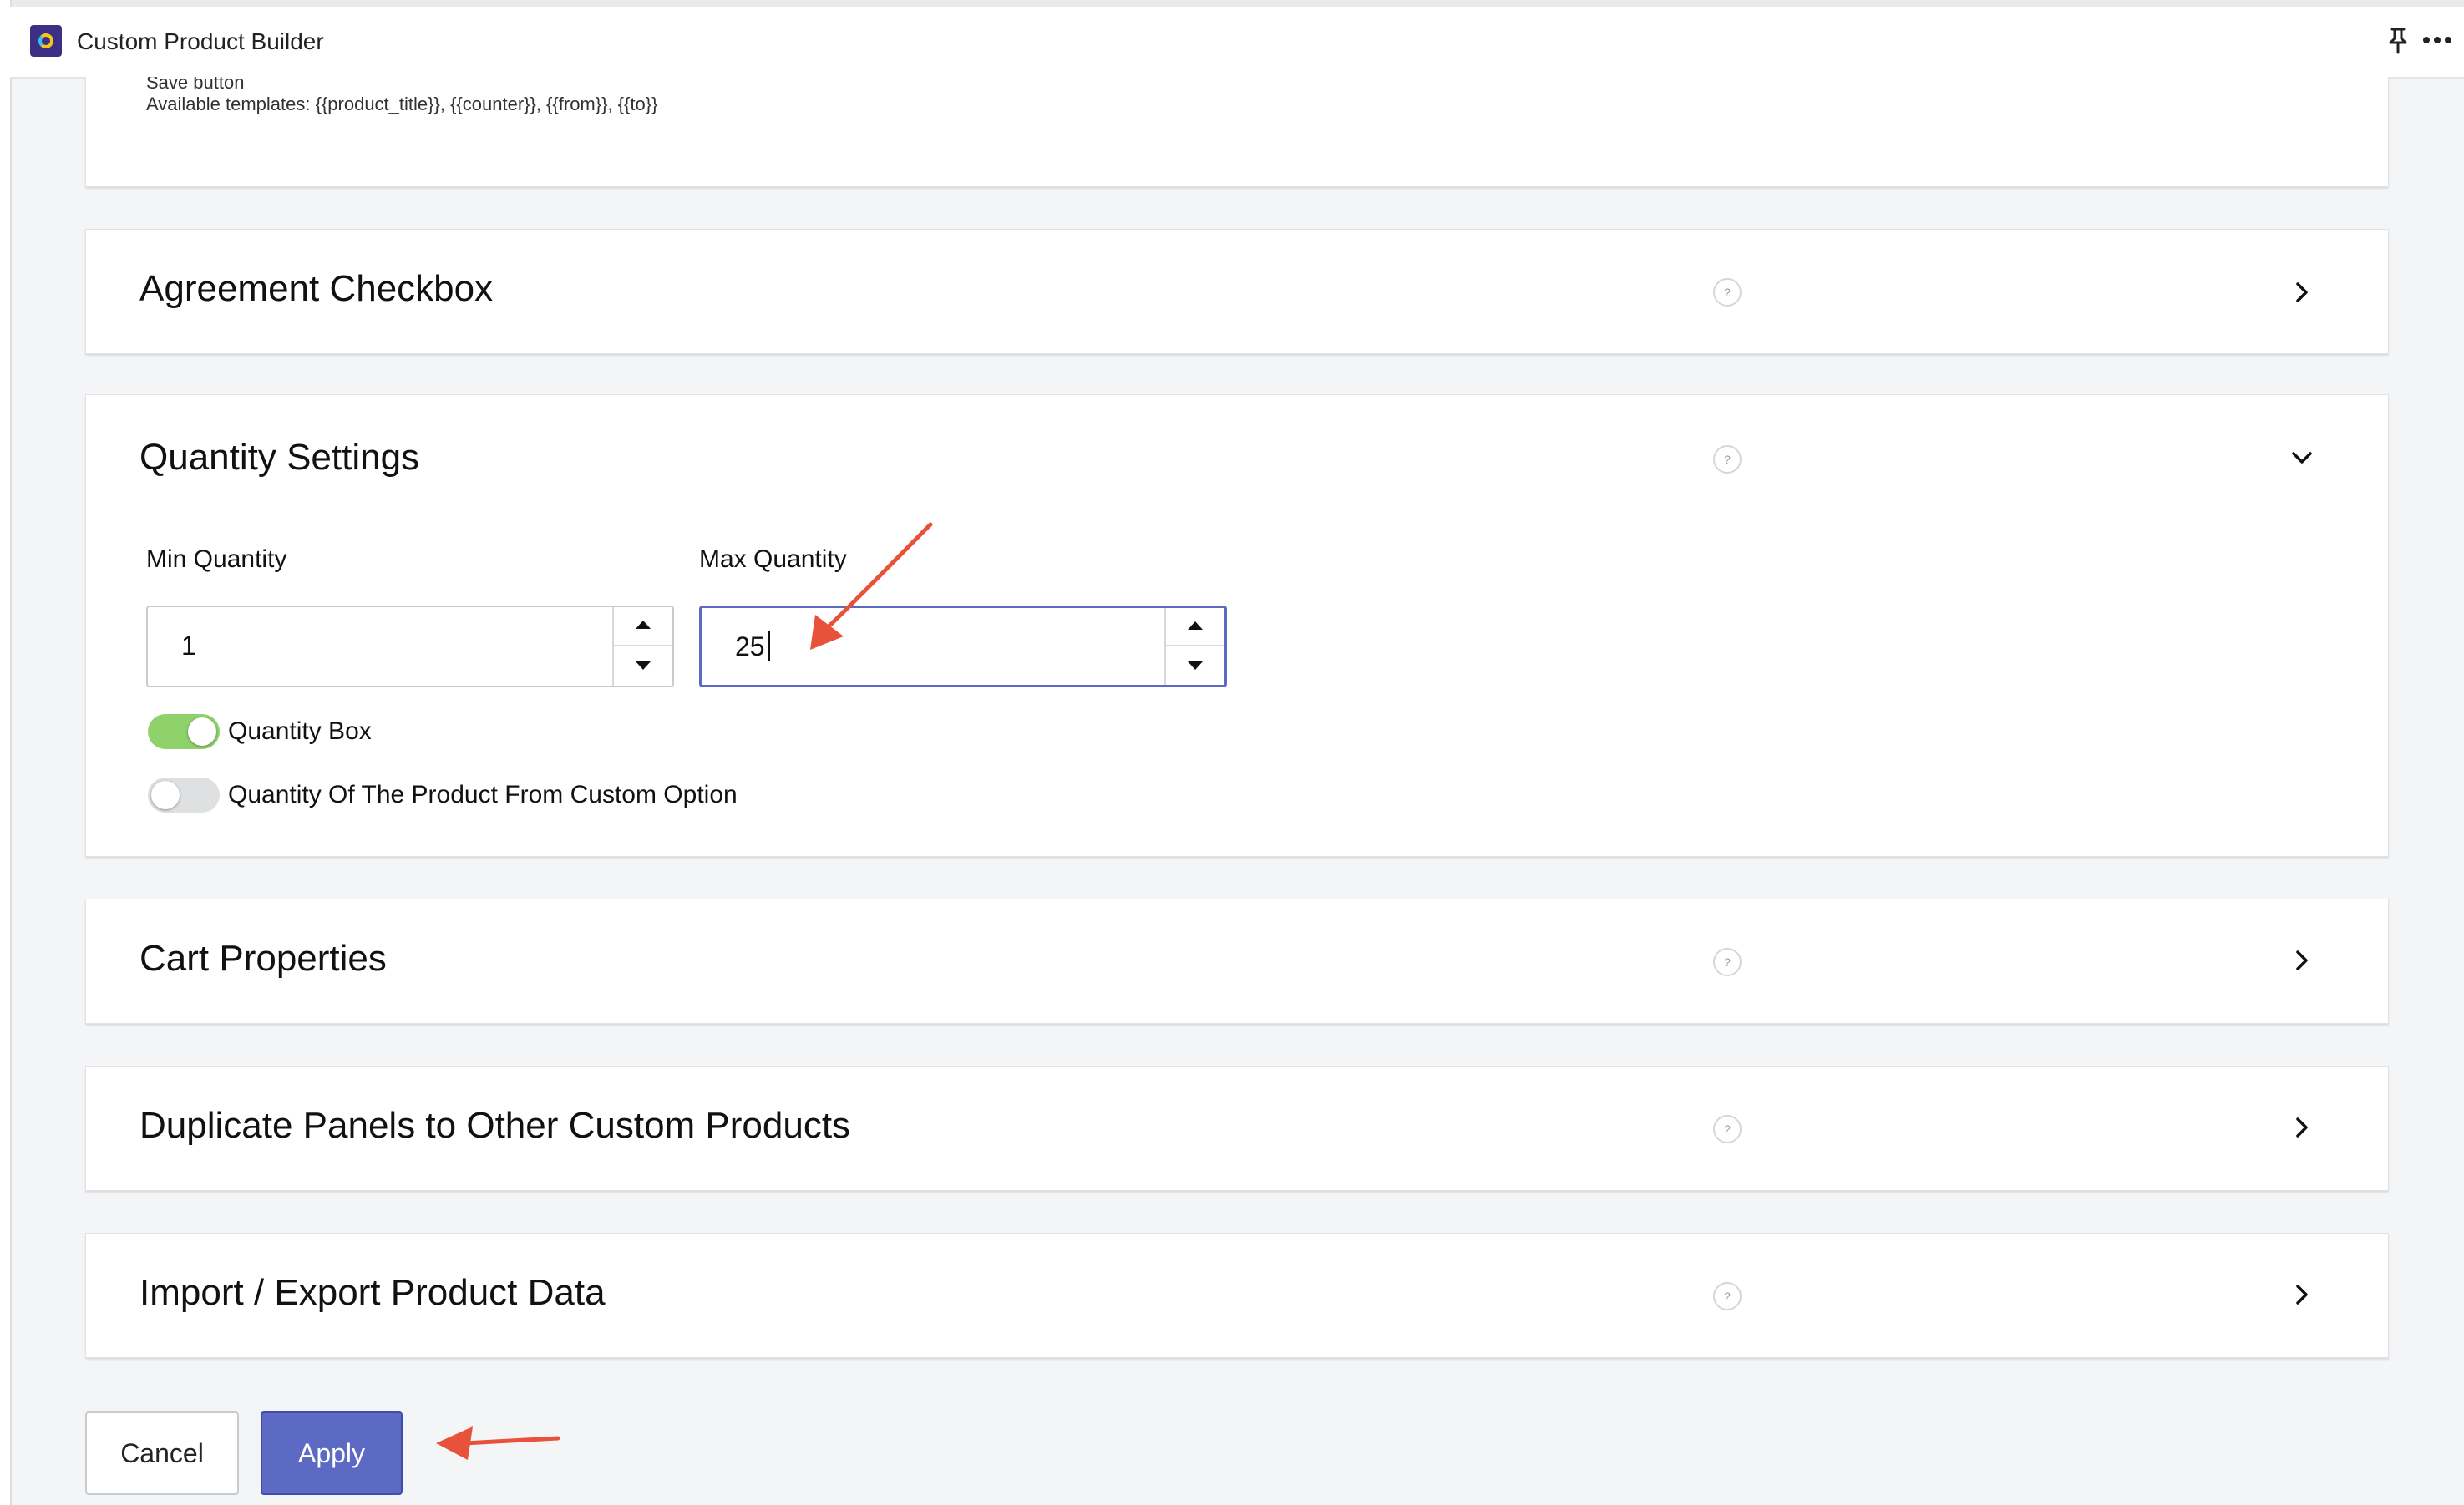  What do you see at coordinates (685, 991) in the screenshot?
I see `annotation-arrows` at bounding box center [685, 991].